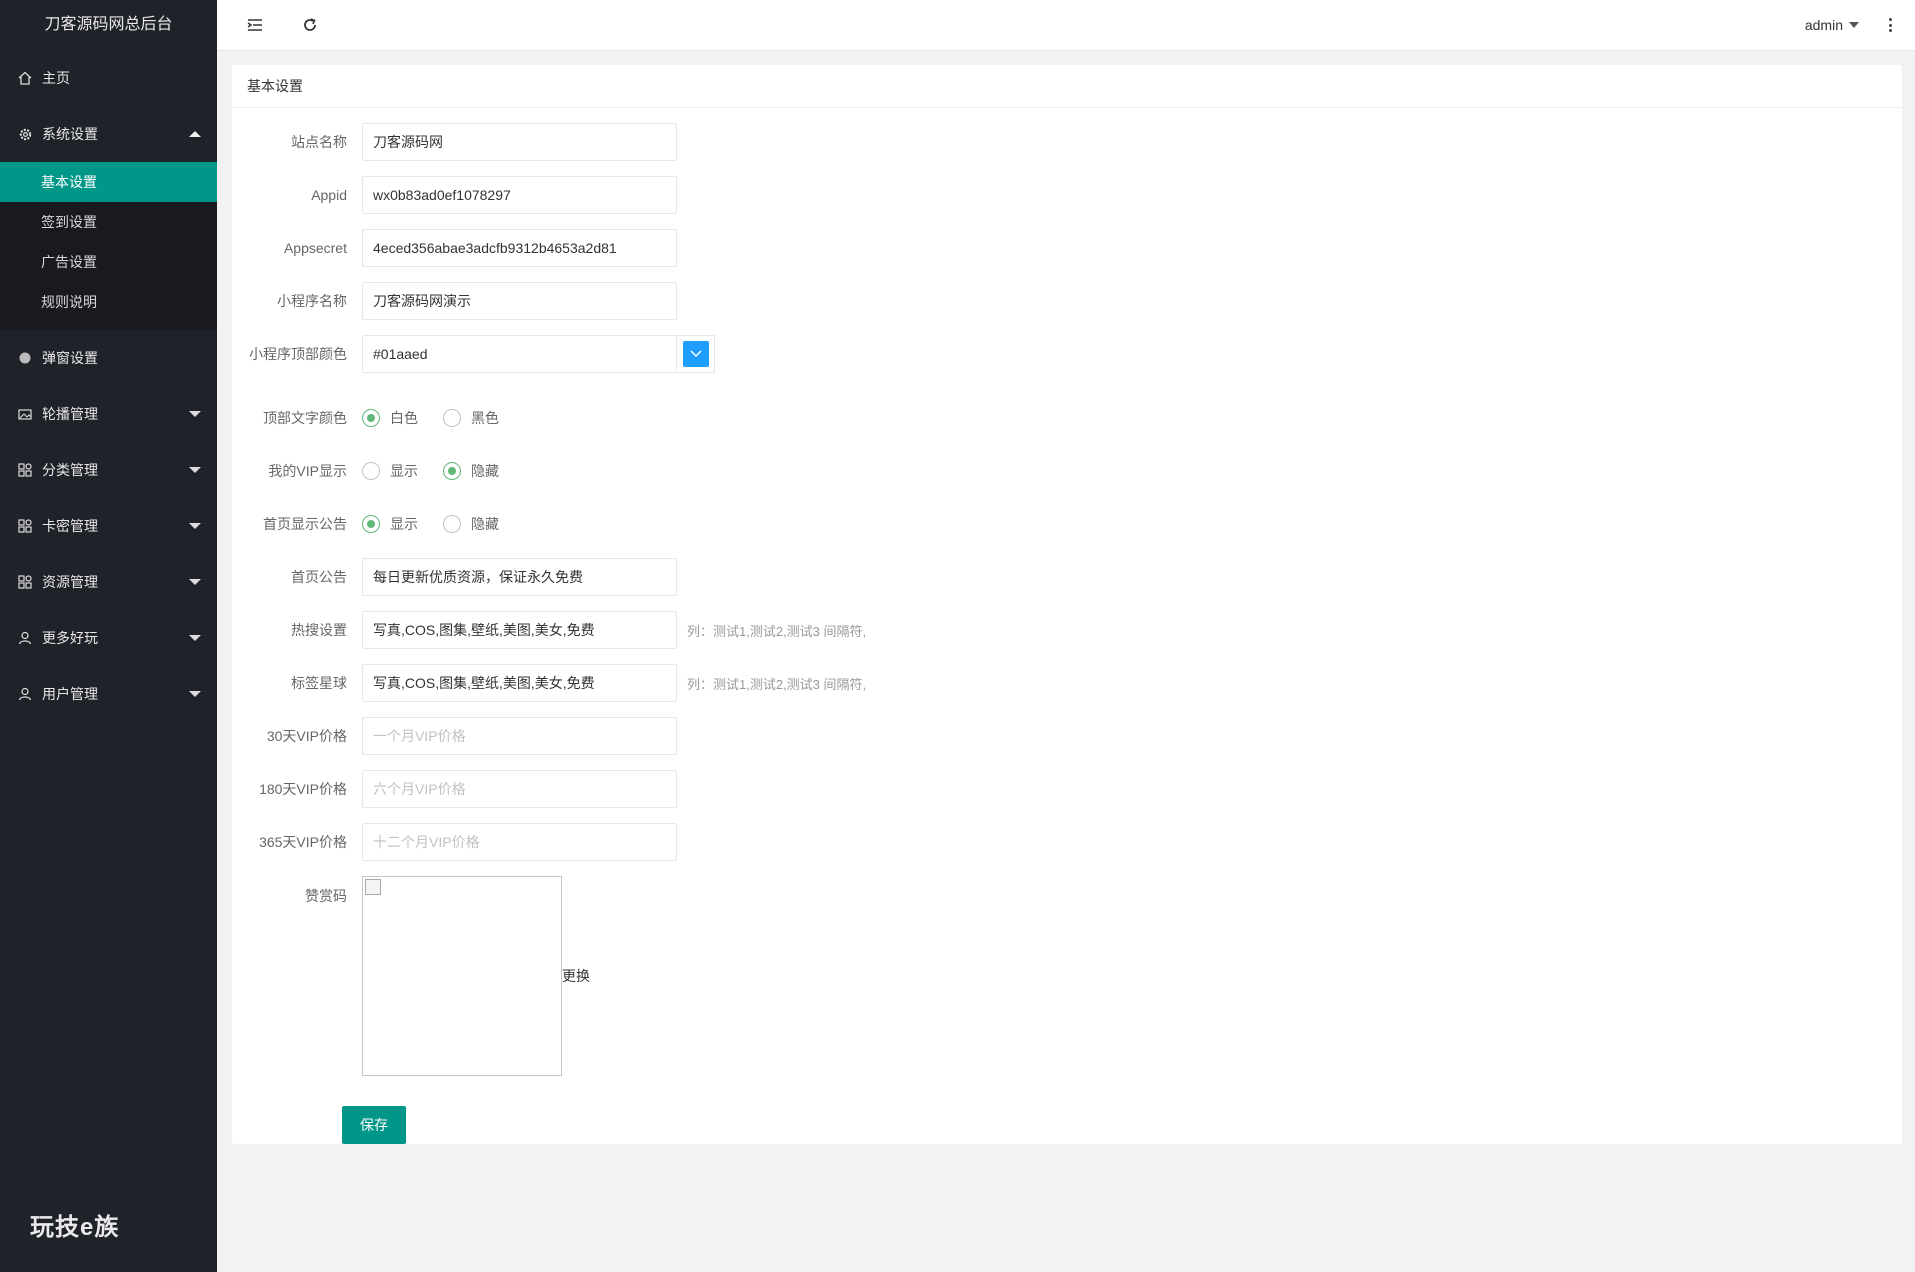 This screenshot has height=1272, width=1915. I want to click on form-row-site-name: 站点名称, so click(454, 142).